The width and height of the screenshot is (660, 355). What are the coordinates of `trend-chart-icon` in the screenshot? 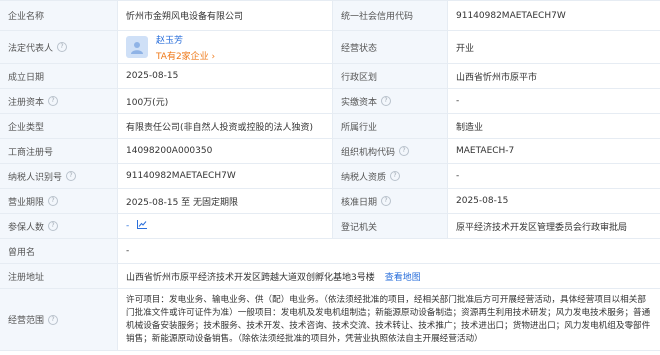 It's located at (142, 226).